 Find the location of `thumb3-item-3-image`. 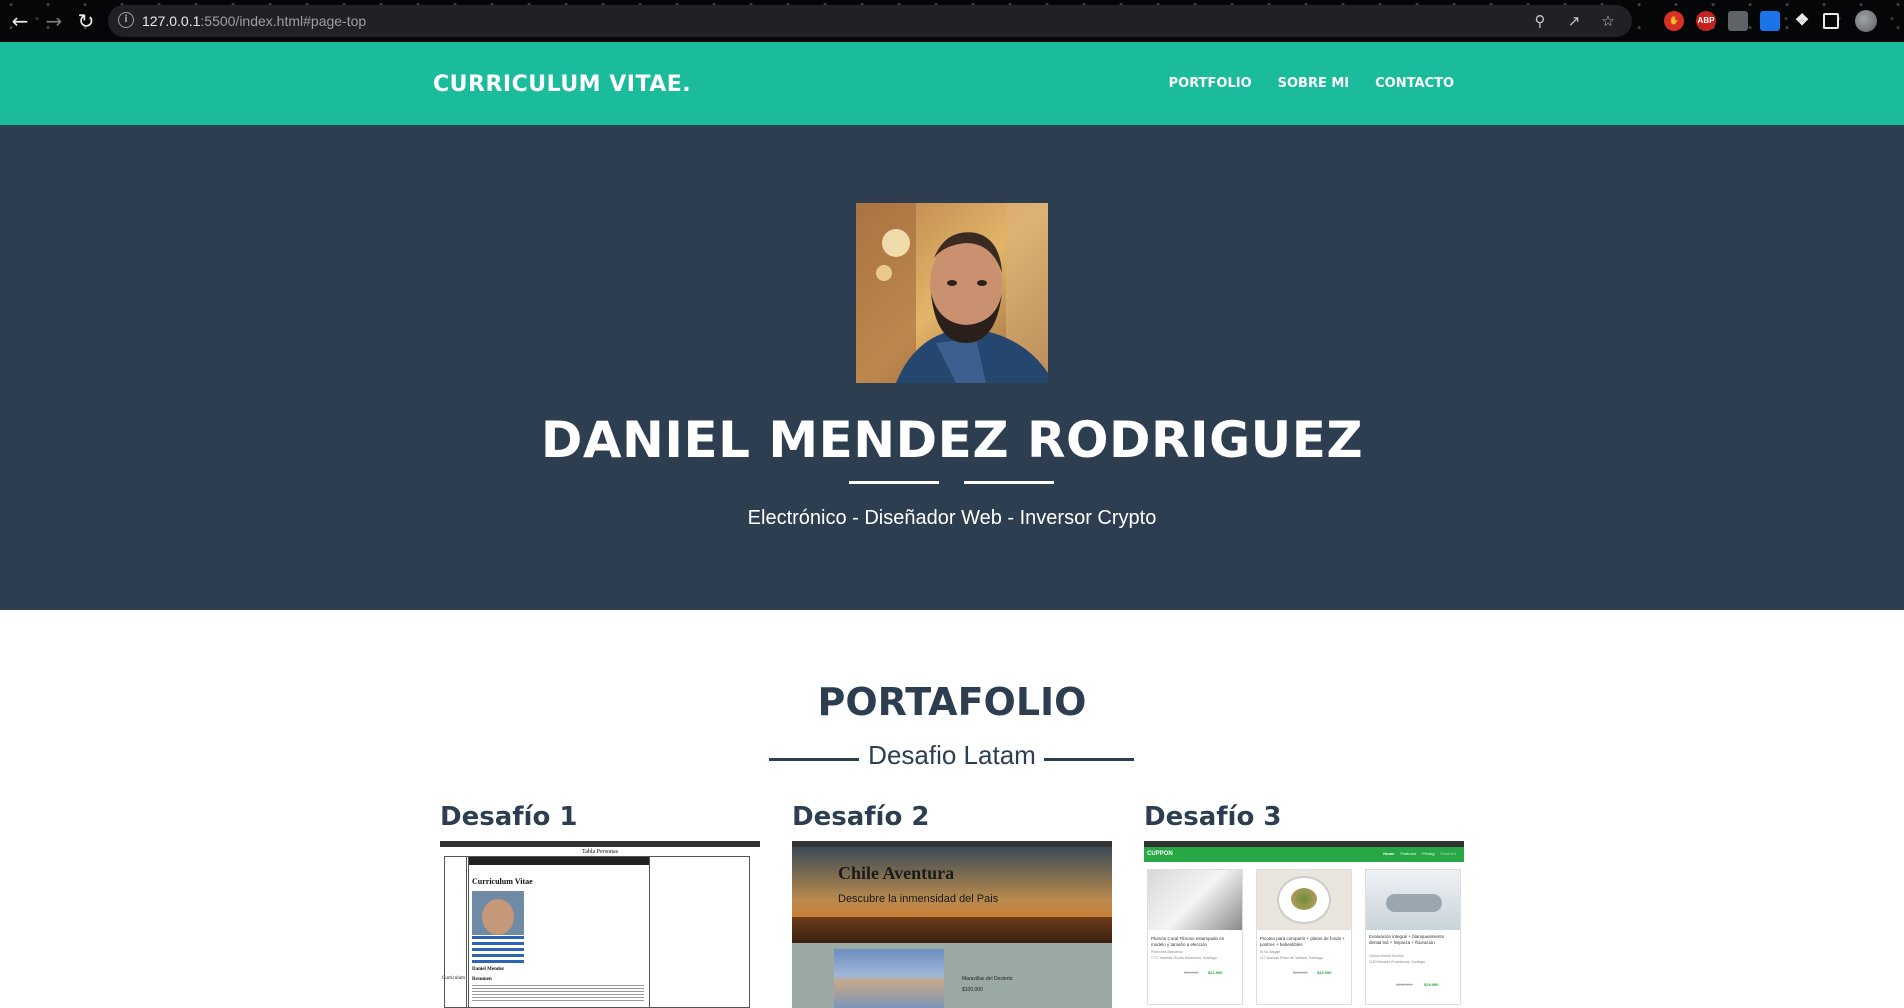

thumb3-item-3-image is located at coordinates (1413, 900).